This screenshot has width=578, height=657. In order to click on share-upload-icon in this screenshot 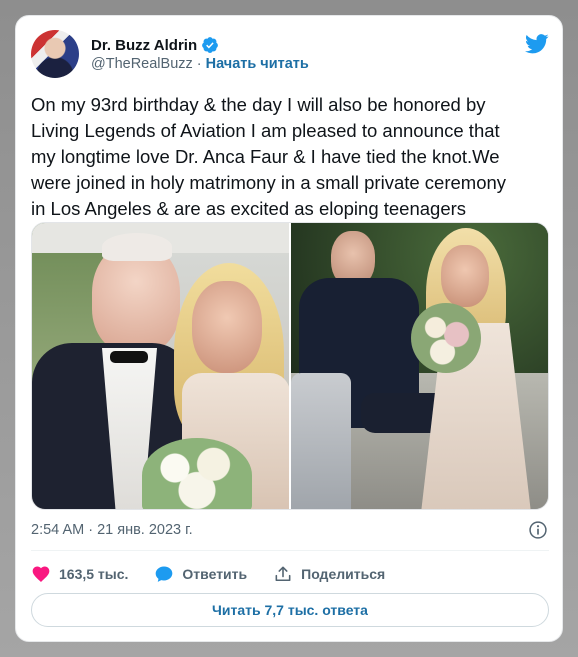, I will do `click(283, 574)`.